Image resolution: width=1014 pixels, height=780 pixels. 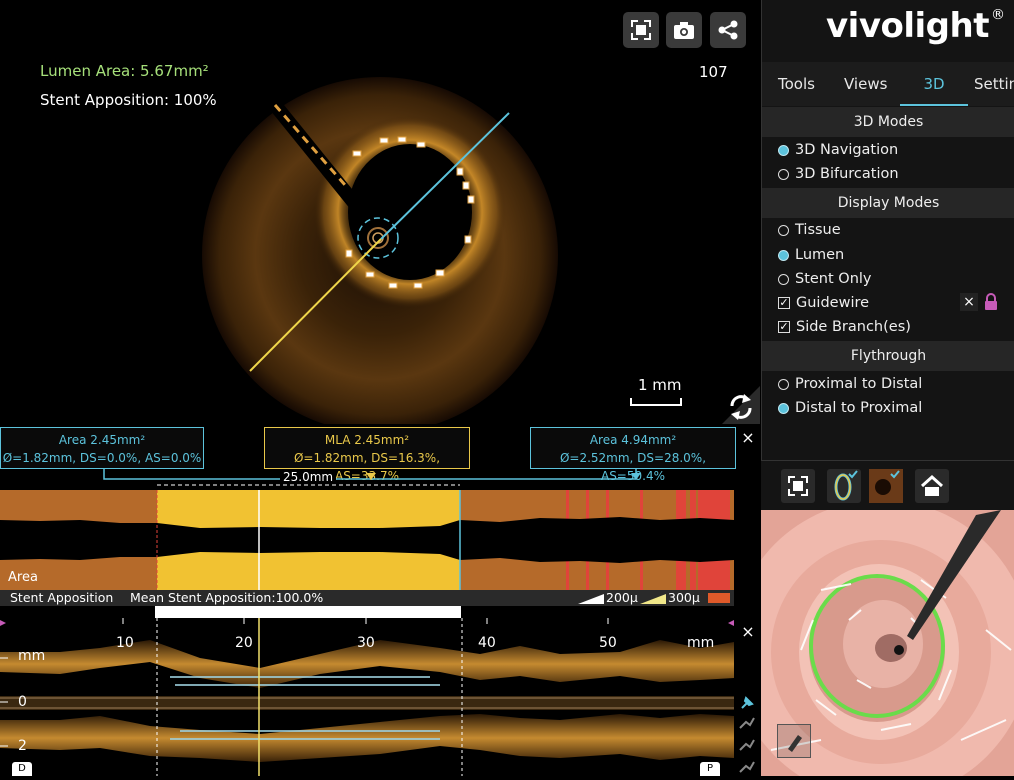 I want to click on length-connector, so click(x=372, y=477).